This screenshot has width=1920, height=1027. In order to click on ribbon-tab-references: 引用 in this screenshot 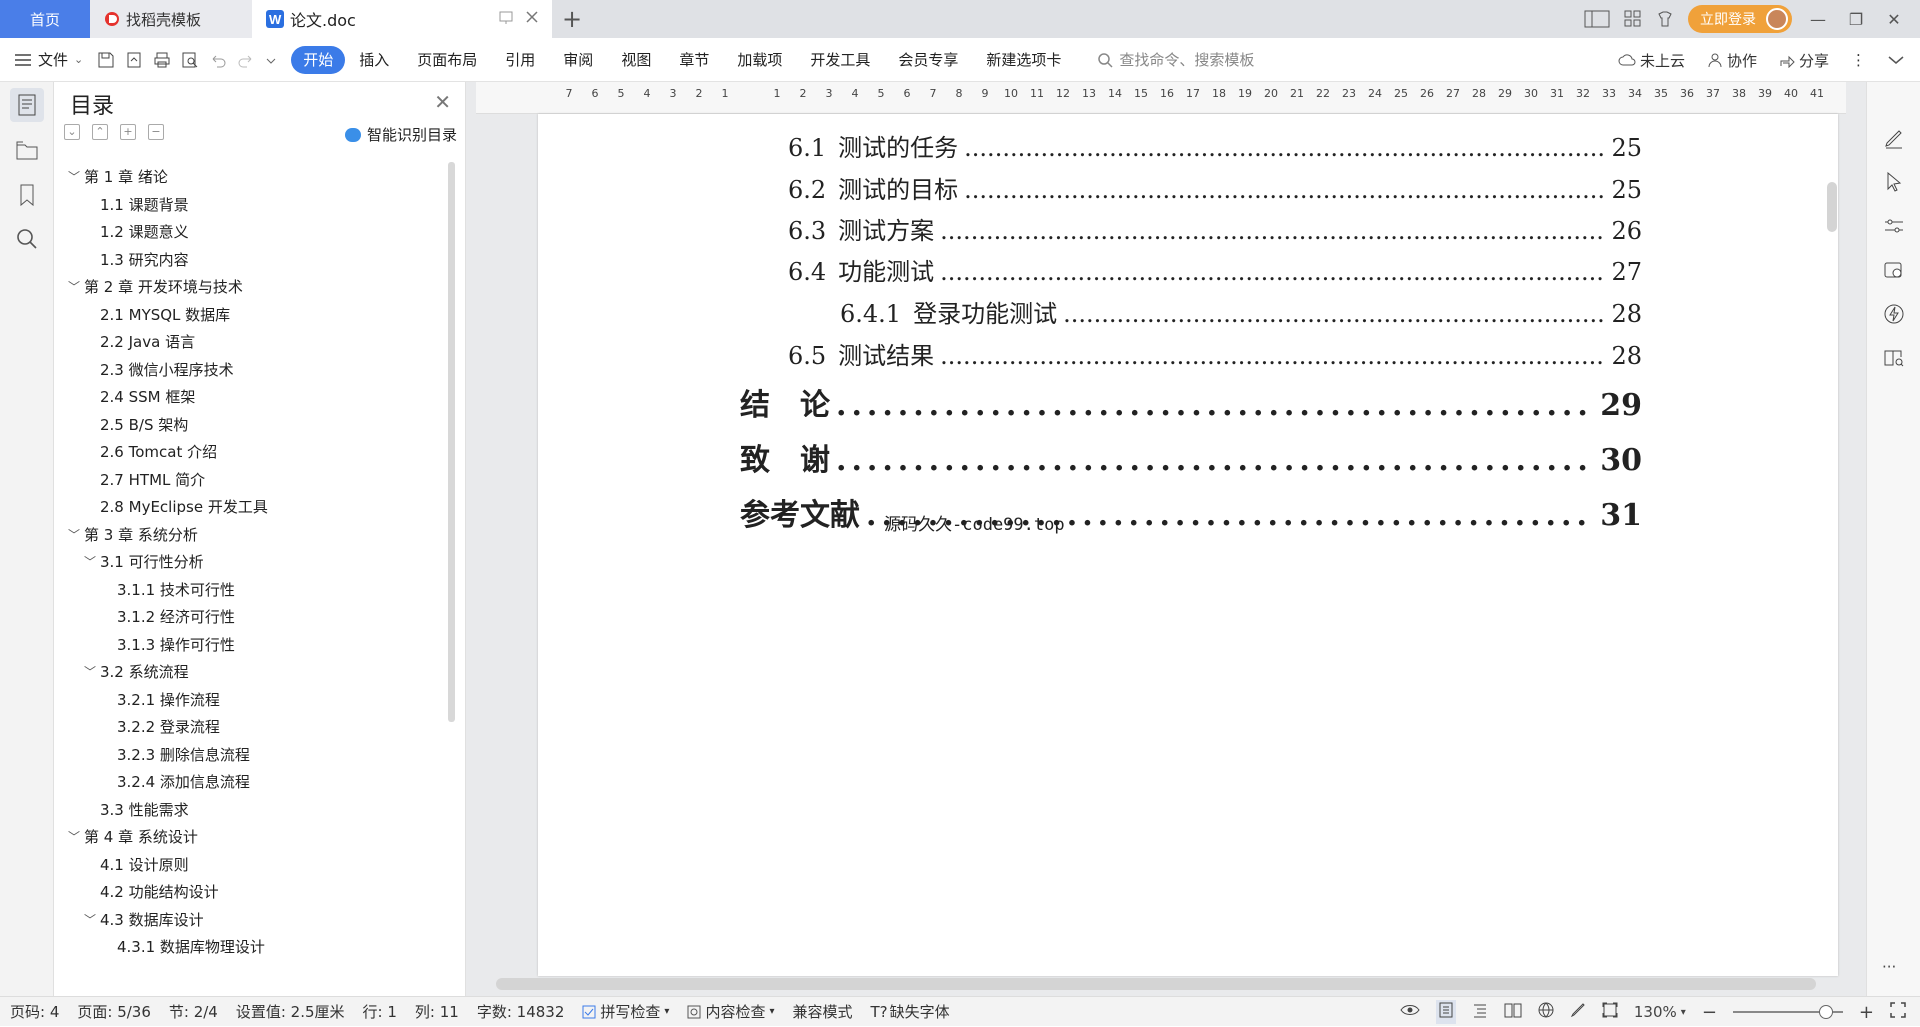, I will do `click(520, 60)`.